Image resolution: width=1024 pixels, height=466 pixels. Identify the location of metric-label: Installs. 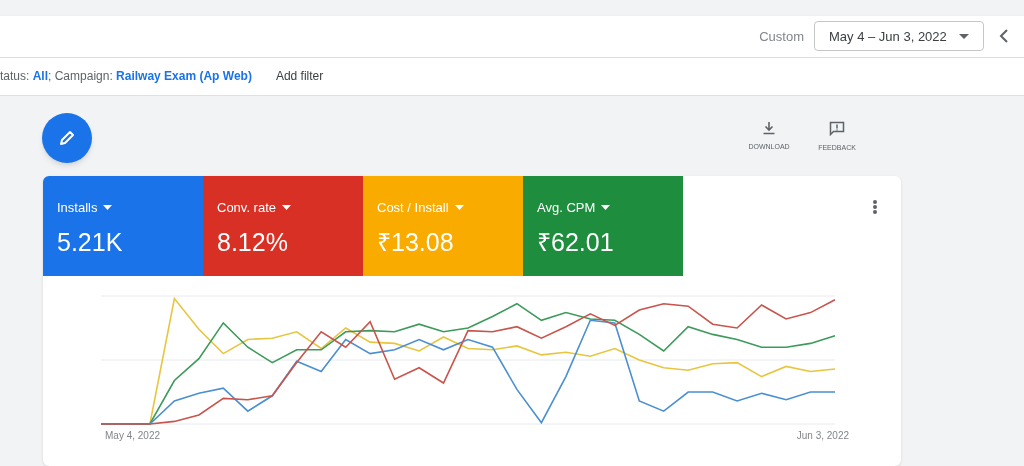
(77, 208).